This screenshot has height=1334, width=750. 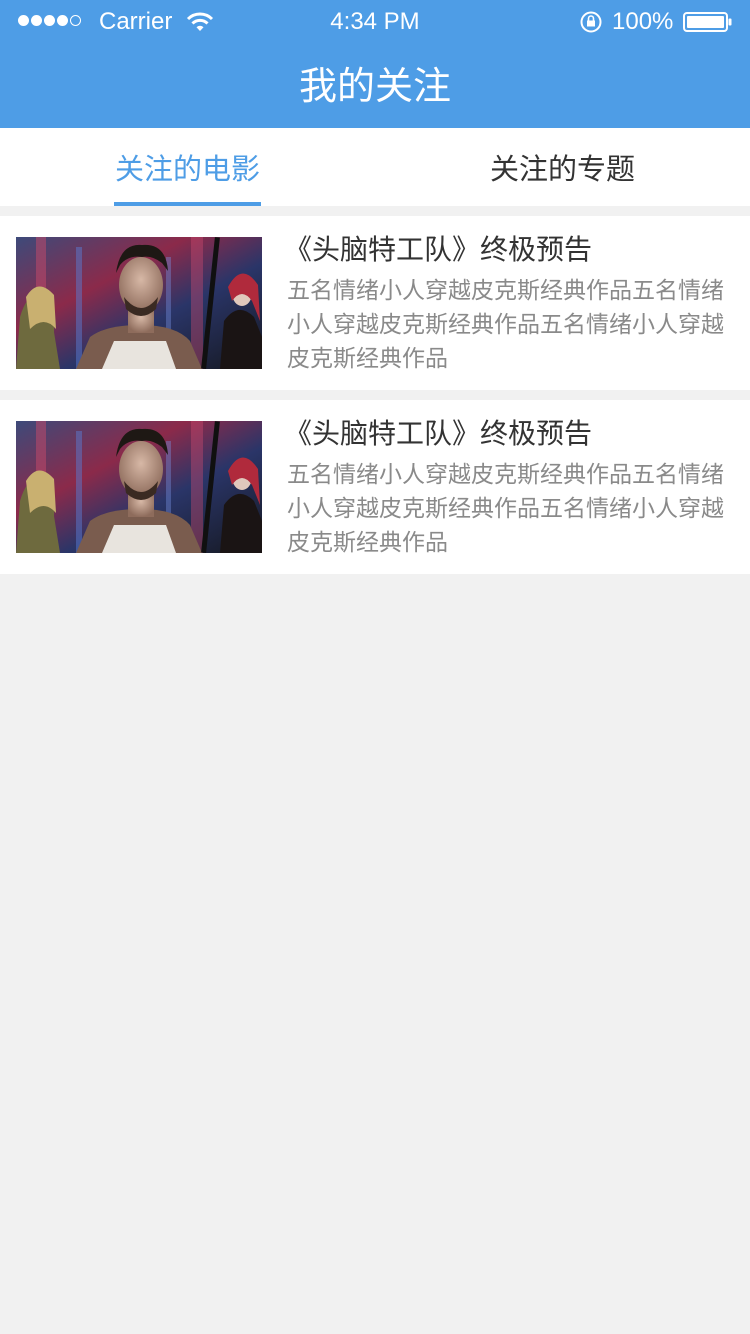 What do you see at coordinates (707, 22) in the screenshot?
I see `battery-icon` at bounding box center [707, 22].